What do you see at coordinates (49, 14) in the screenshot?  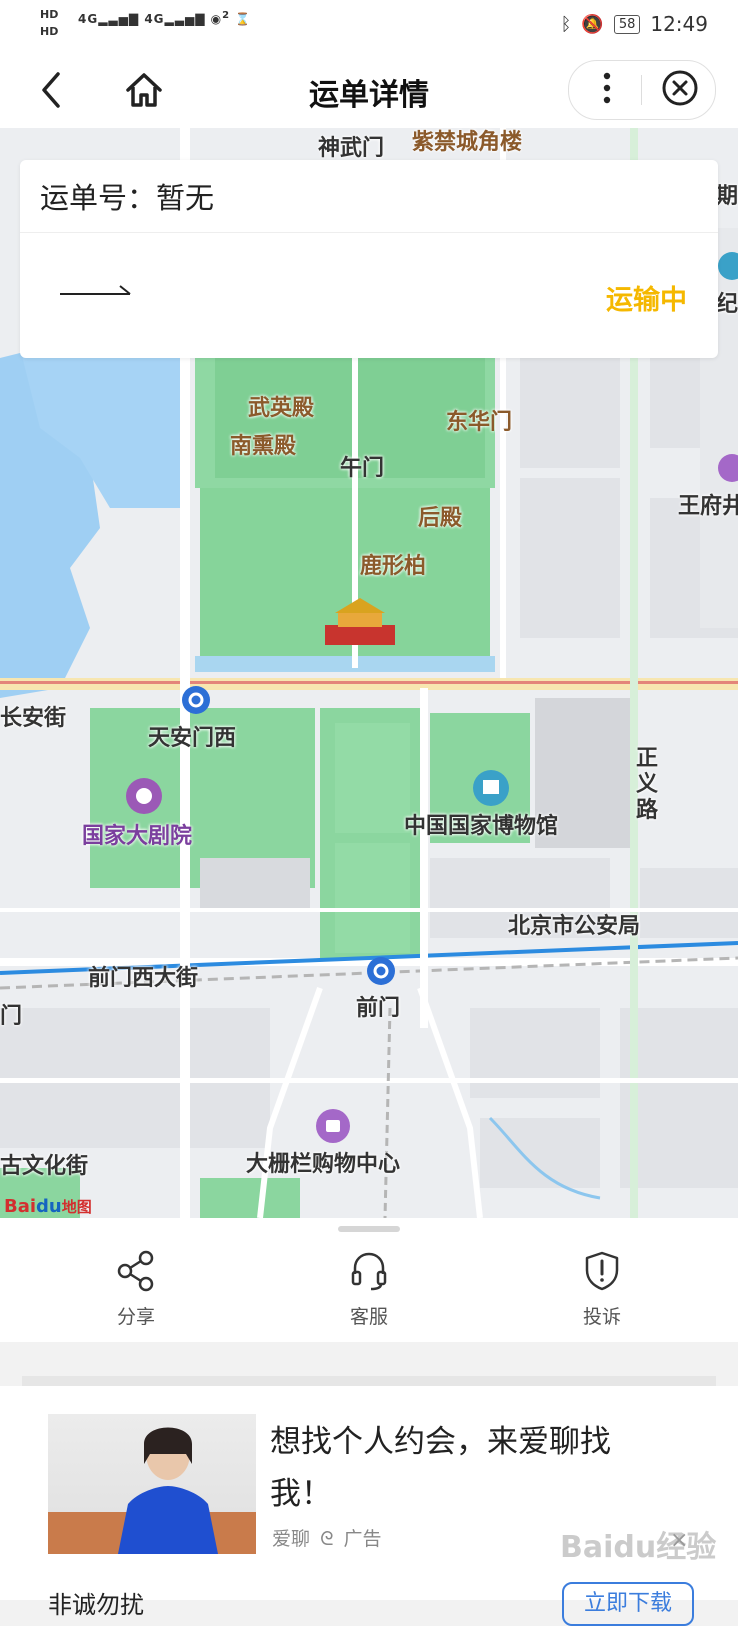 I see `hd-badge-1: HD` at bounding box center [49, 14].